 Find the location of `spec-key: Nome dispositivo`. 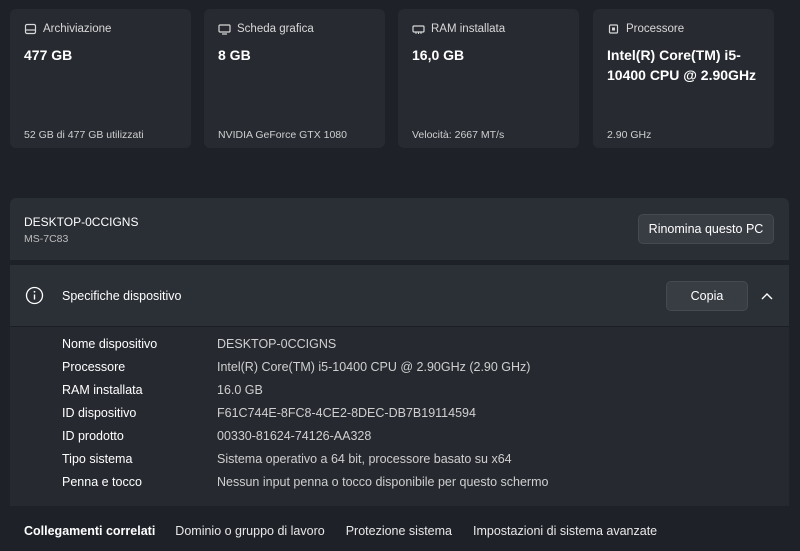

spec-key: Nome dispositivo is located at coordinates (110, 344).